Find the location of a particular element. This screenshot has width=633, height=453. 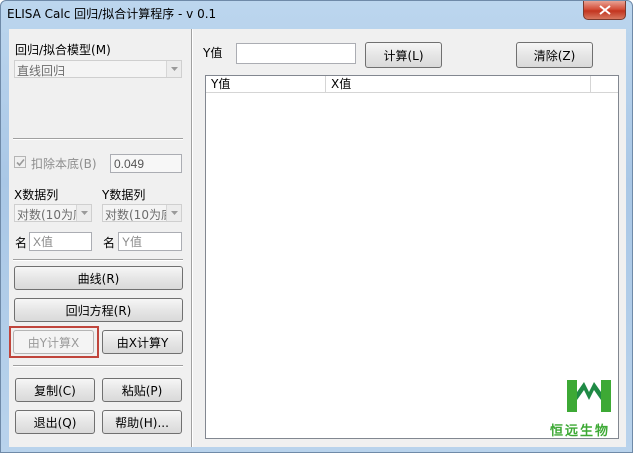

copy-button: 复制(C) is located at coordinates (55, 390).